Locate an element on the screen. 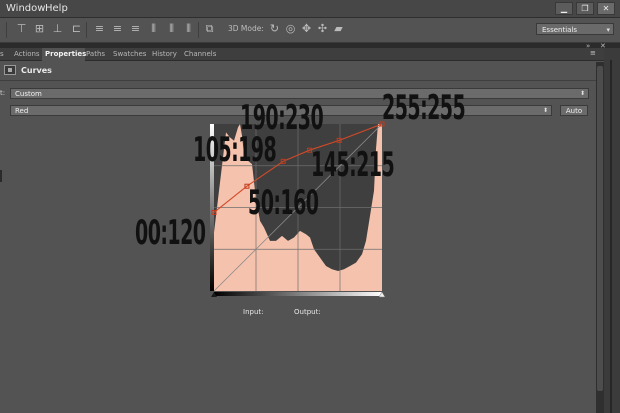 The width and height of the screenshot is (620, 413). annotation-point-5: 255:255 is located at coordinates (424, 108).